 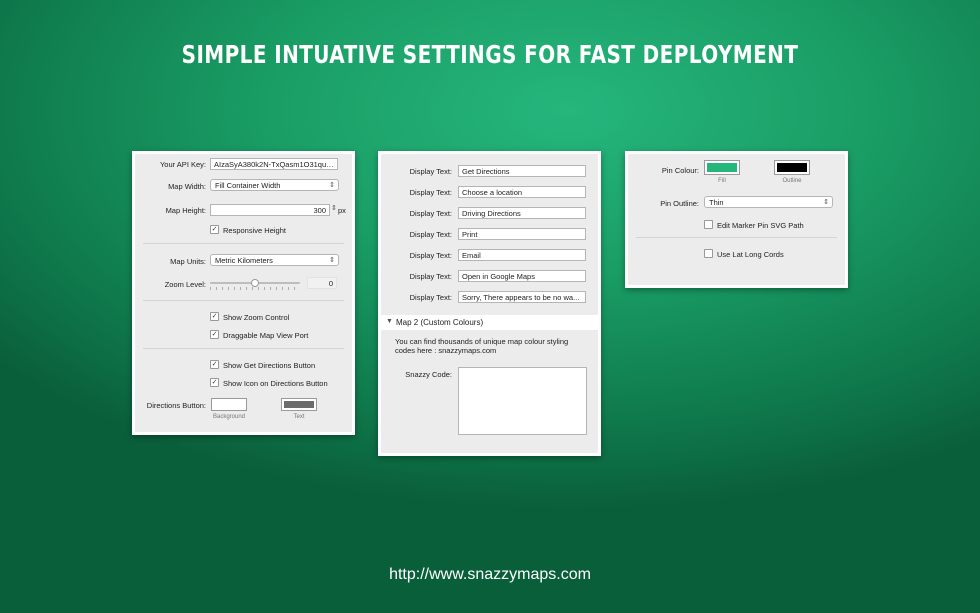 I want to click on responsive-height-label: Responsive Height, so click(x=254, y=230).